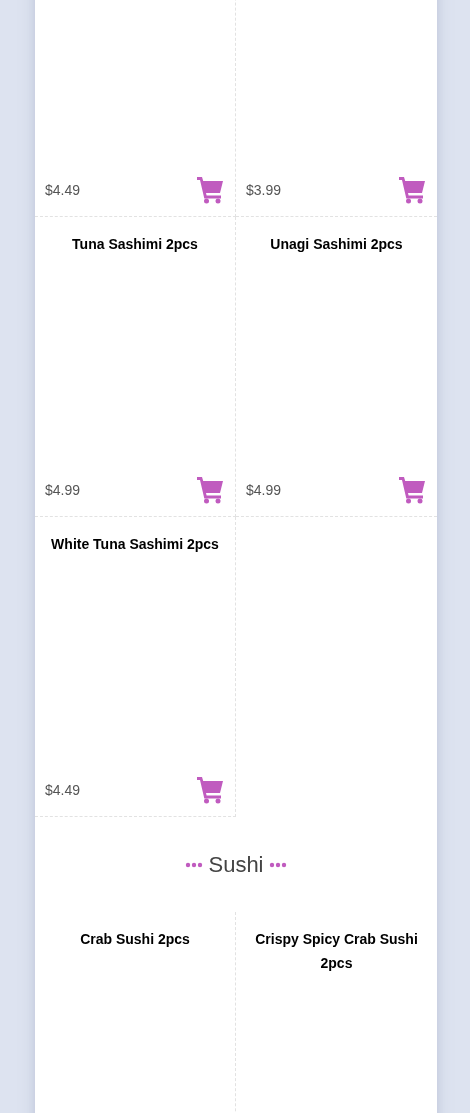  Describe the element at coordinates (336, 951) in the screenshot. I see `item-title: Crispy Spicy Crab Sushi 2pcs` at that location.